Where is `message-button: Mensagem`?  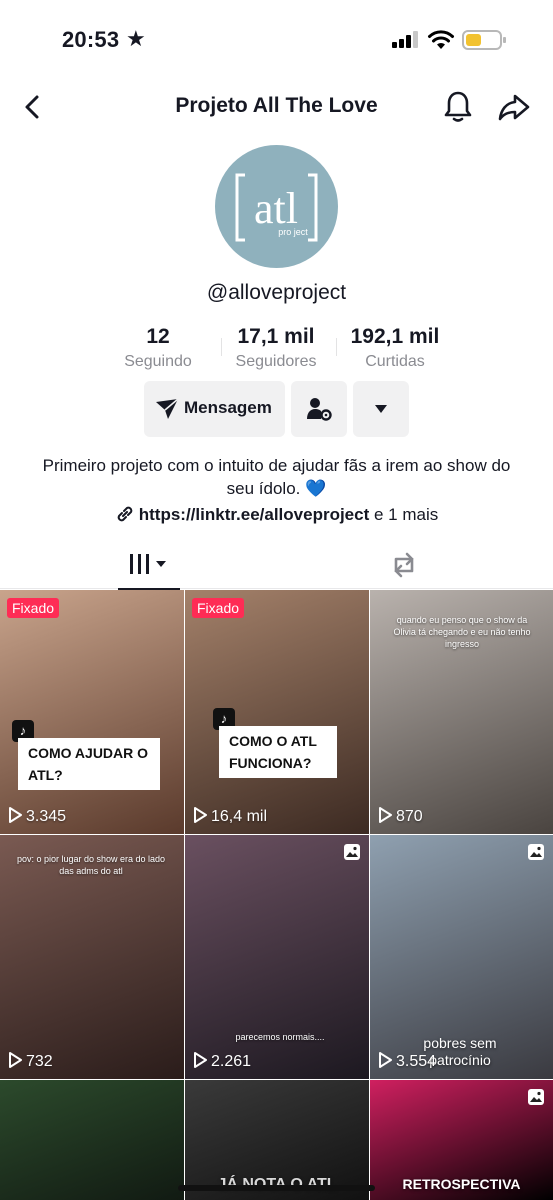 message-button: Mensagem is located at coordinates (214, 409).